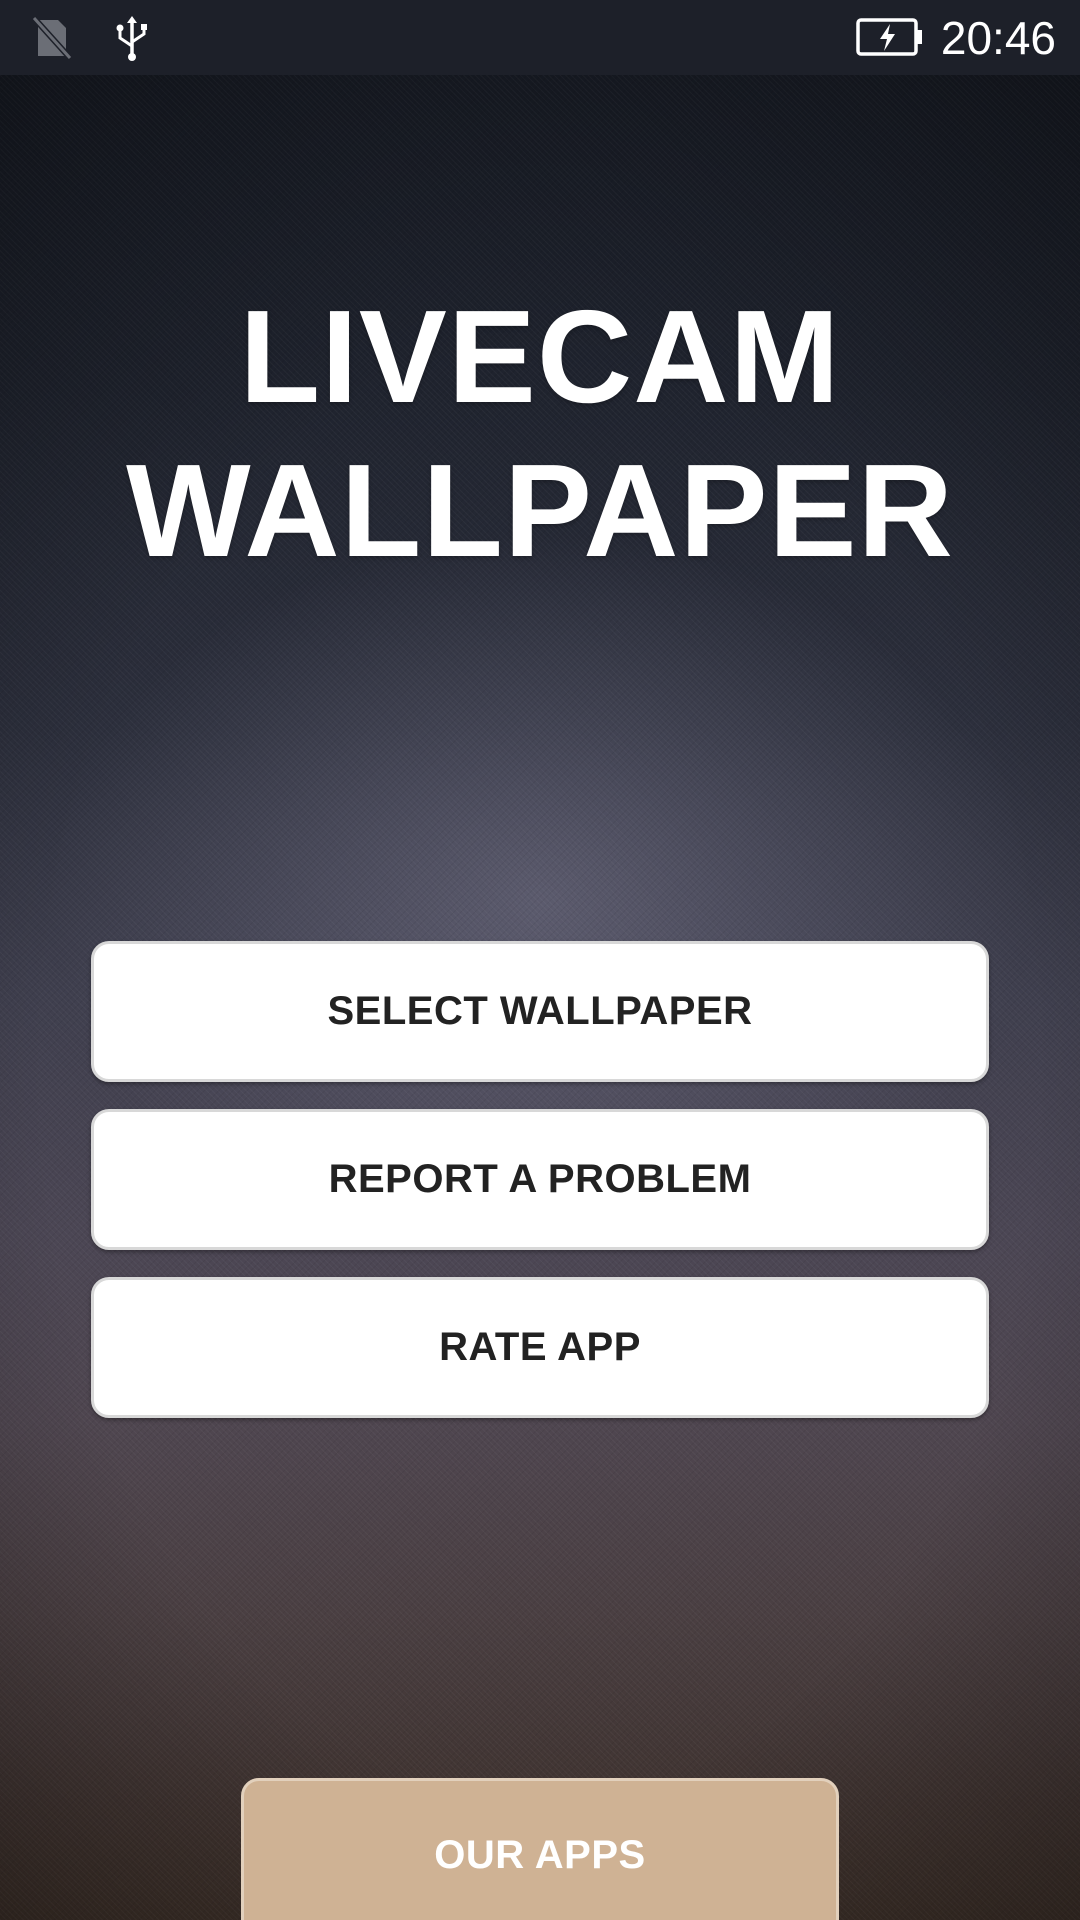  Describe the element at coordinates (540, 1011) in the screenshot. I see `select-wallpaper-button: SELECT WALLPAPER` at that location.